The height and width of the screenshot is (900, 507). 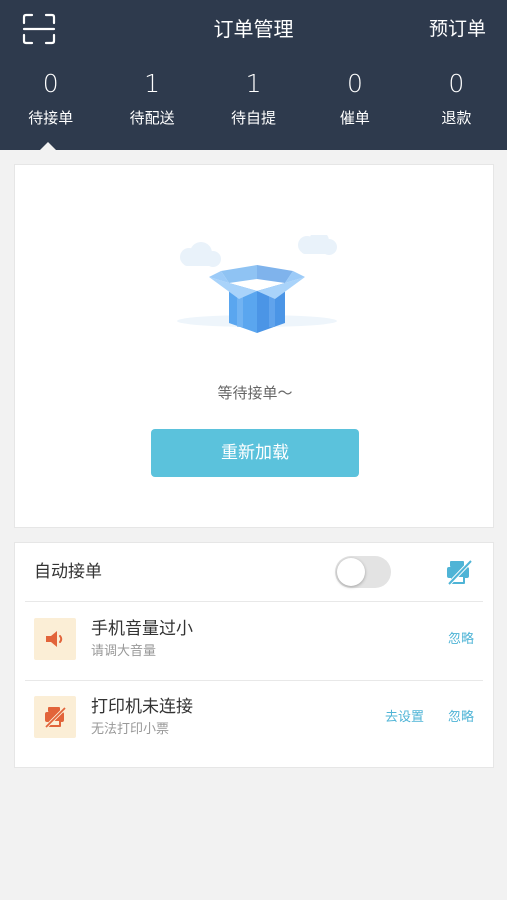 I want to click on alert-subtitle: 请调大音量, so click(x=124, y=651).